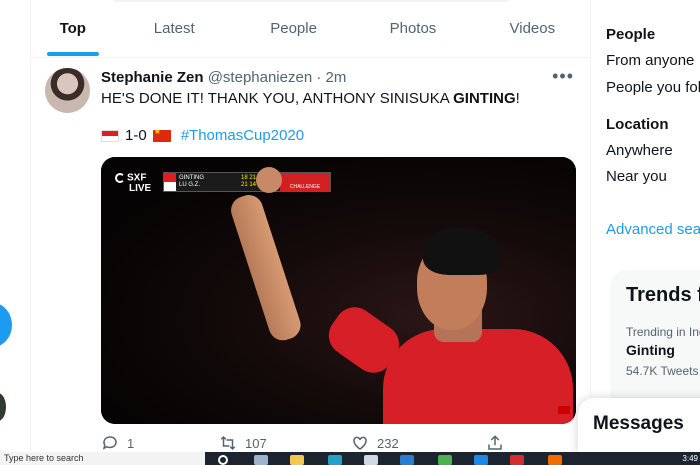 Image resolution: width=700 pixels, height=465 pixels. I want to click on tweet-text-end: !, so click(517, 98).